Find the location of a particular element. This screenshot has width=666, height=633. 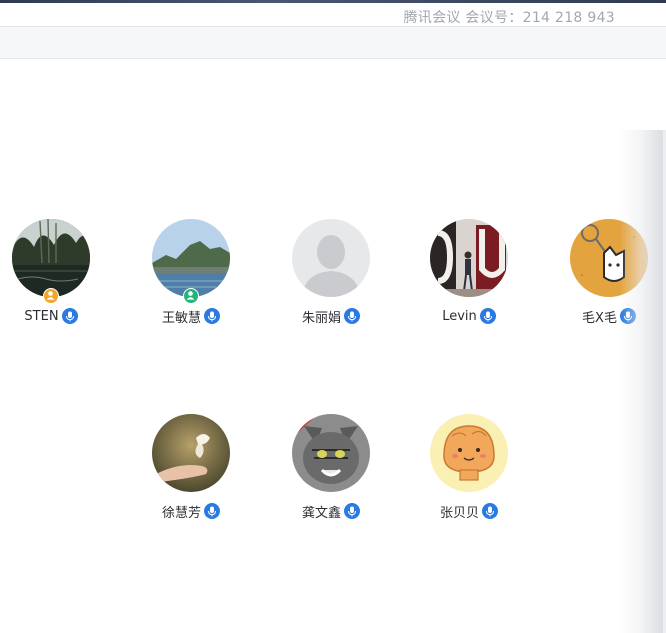

avatar-mountain-lake is located at coordinates (191, 258).